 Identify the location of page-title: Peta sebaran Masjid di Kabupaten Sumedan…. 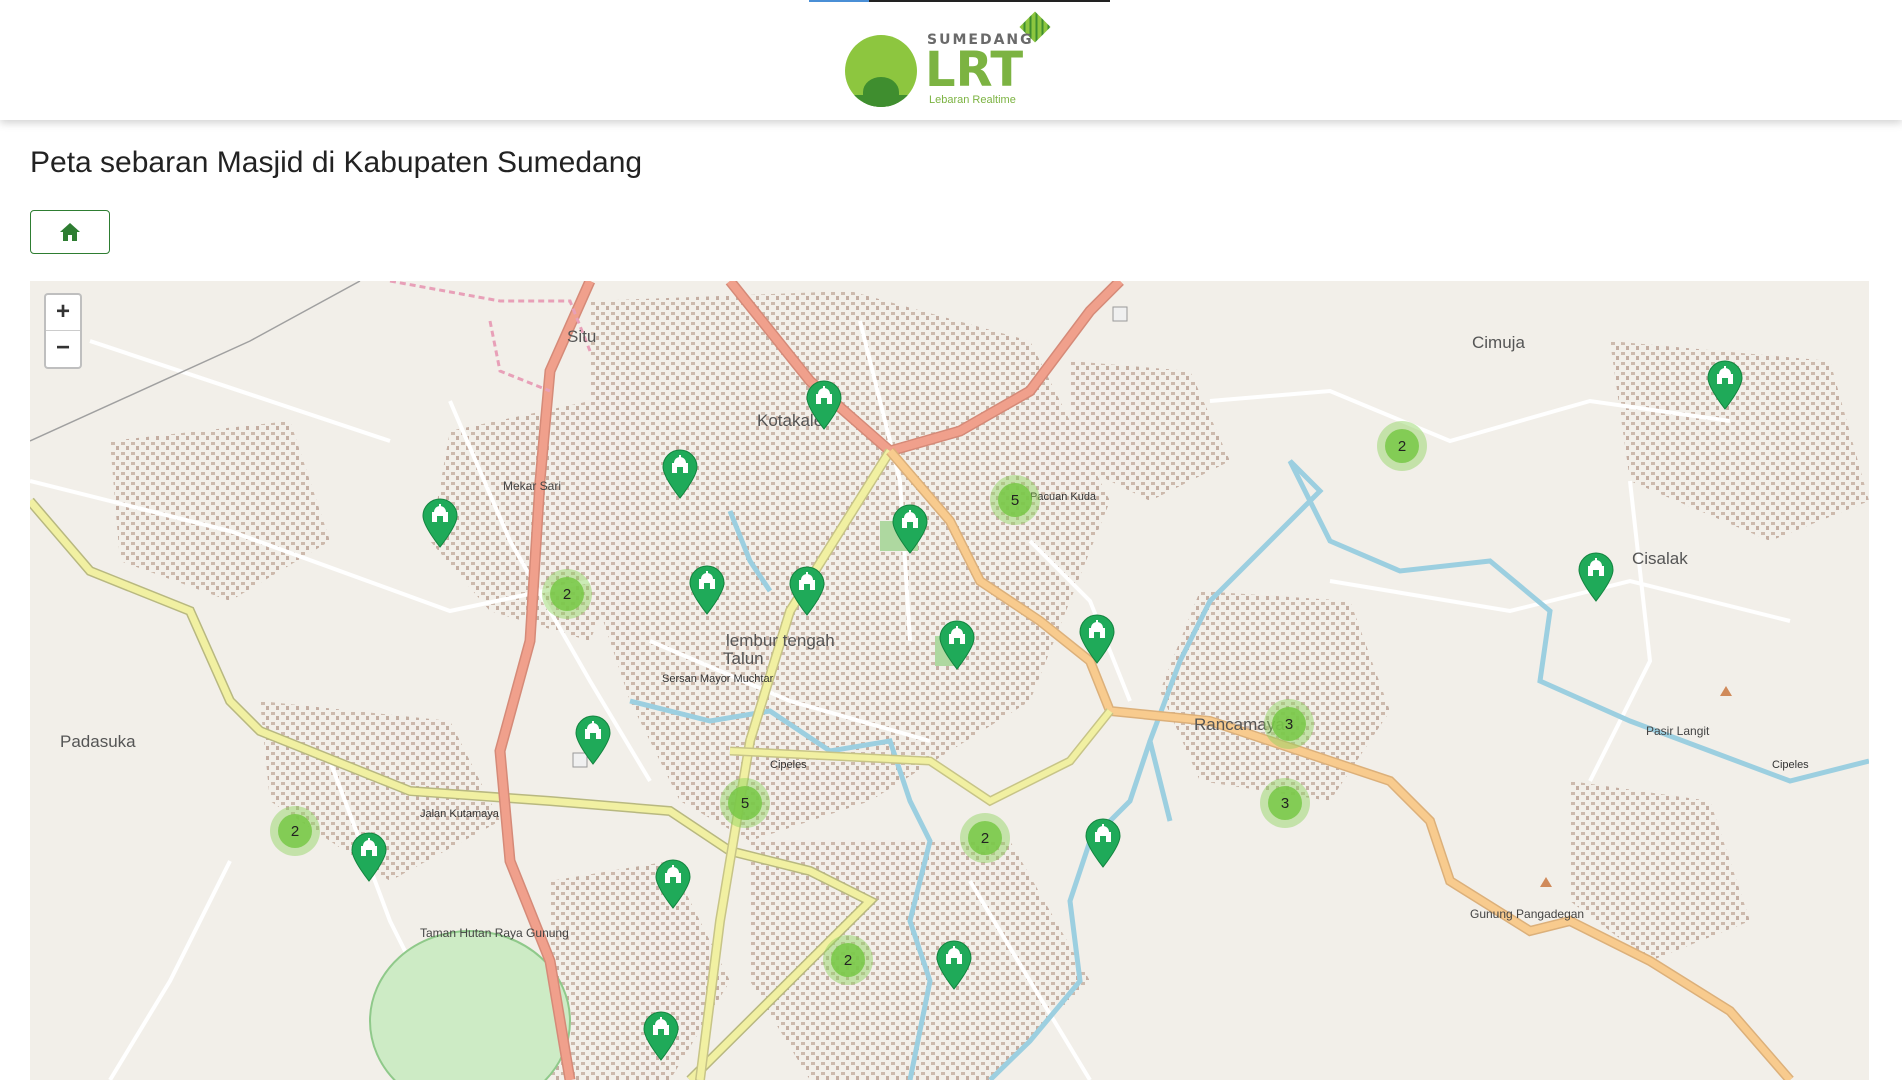
(336, 162).